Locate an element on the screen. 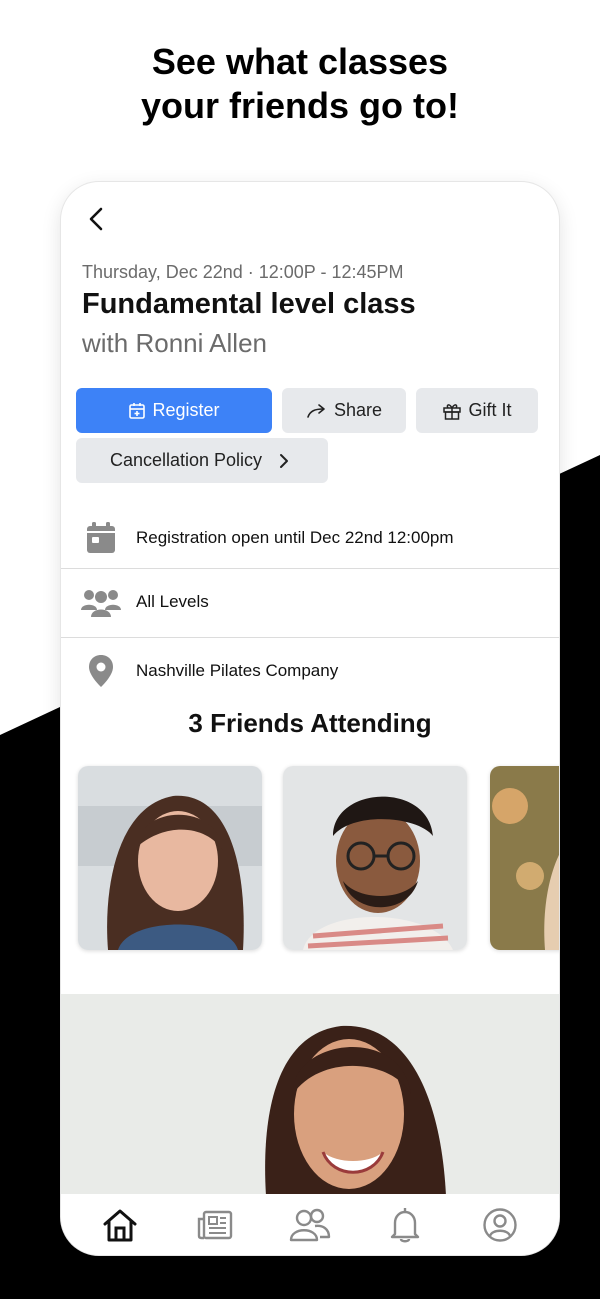  gift-label: Gift It is located at coordinates (490, 410).